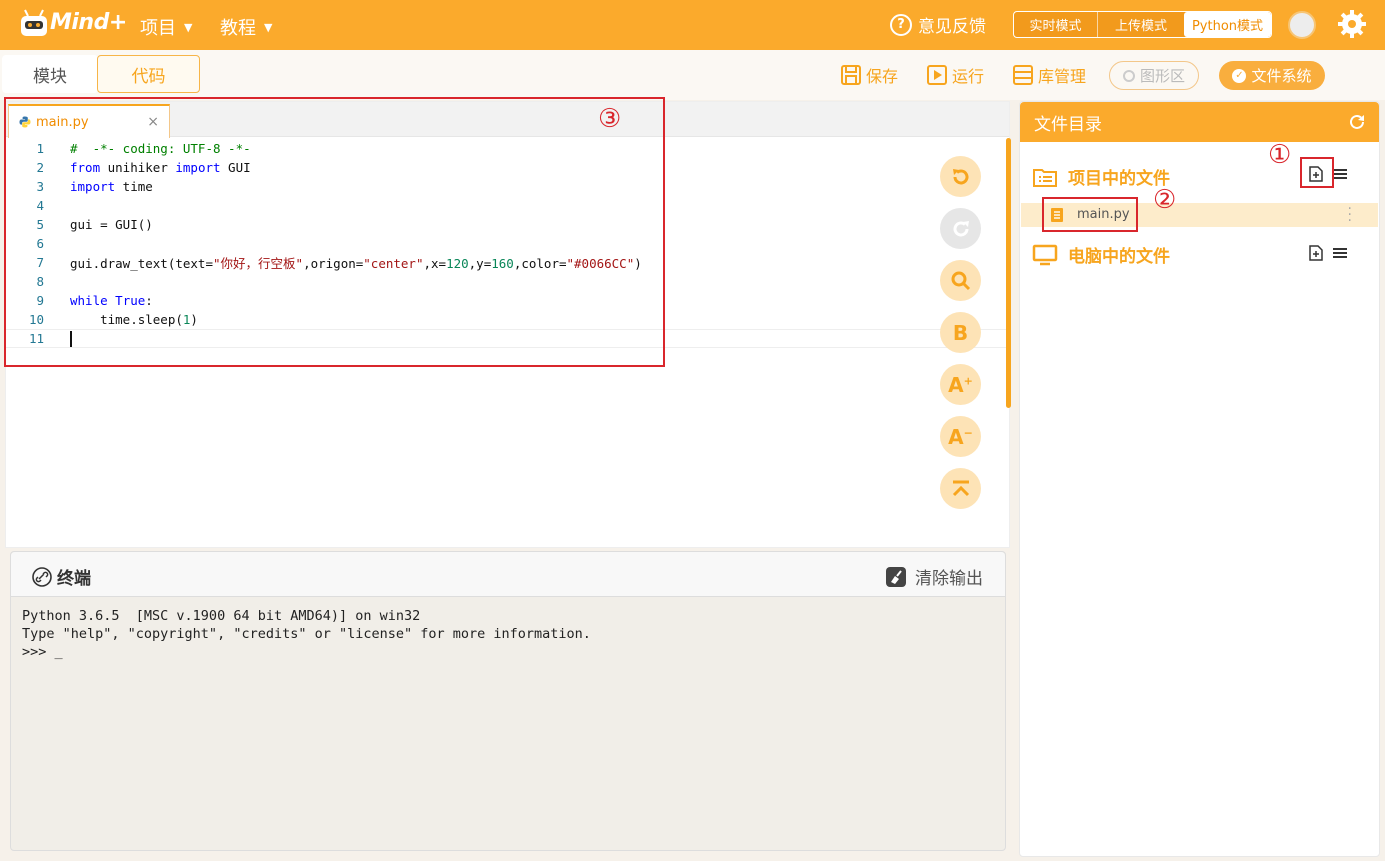 The height and width of the screenshot is (861, 1385). What do you see at coordinates (42, 576) in the screenshot?
I see `link-icon` at bounding box center [42, 576].